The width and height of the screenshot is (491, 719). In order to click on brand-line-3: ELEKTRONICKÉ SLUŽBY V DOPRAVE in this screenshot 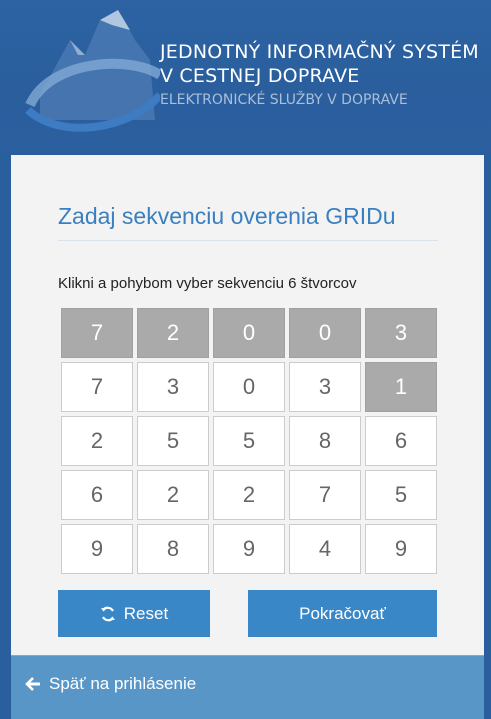, I will do `click(284, 100)`.